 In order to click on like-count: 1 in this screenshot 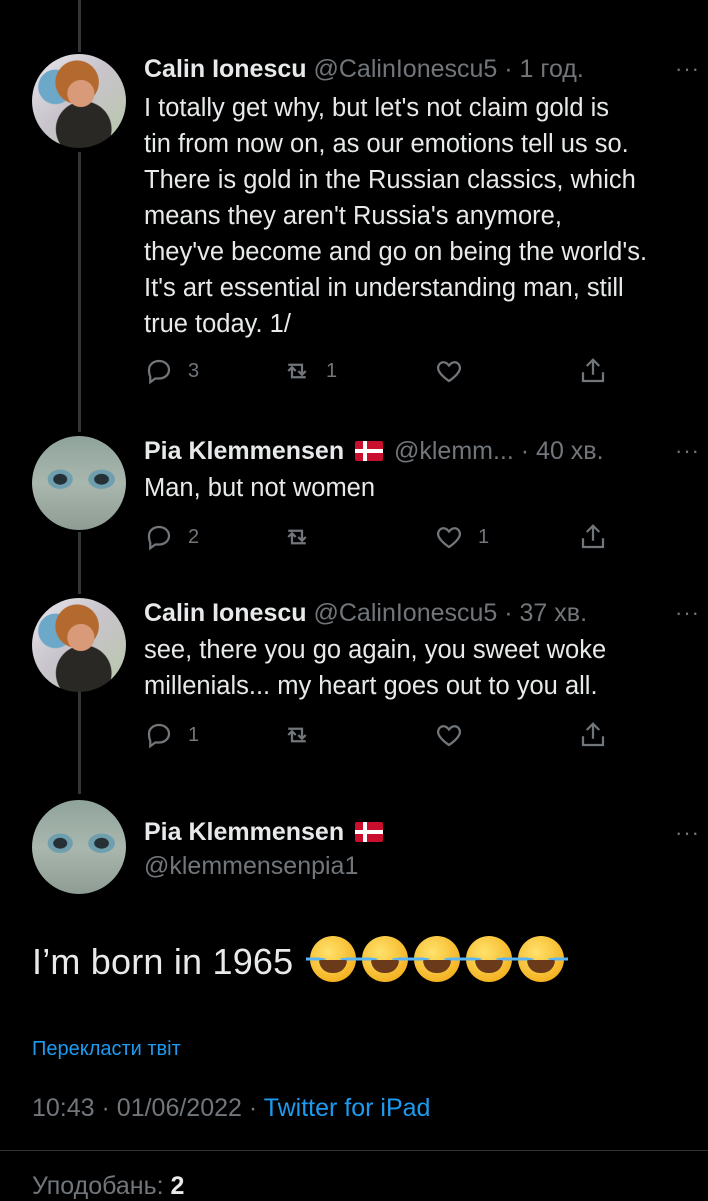, I will do `click(484, 536)`.